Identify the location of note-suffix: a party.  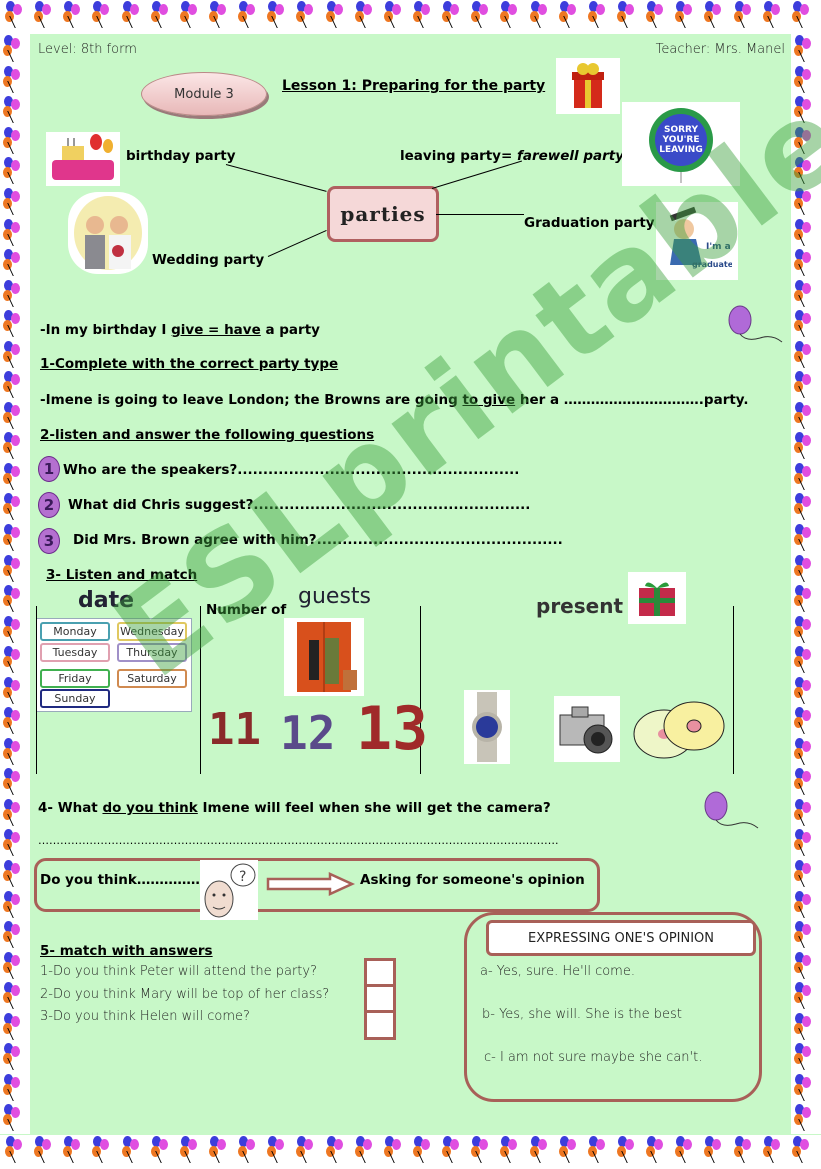
(290, 330).